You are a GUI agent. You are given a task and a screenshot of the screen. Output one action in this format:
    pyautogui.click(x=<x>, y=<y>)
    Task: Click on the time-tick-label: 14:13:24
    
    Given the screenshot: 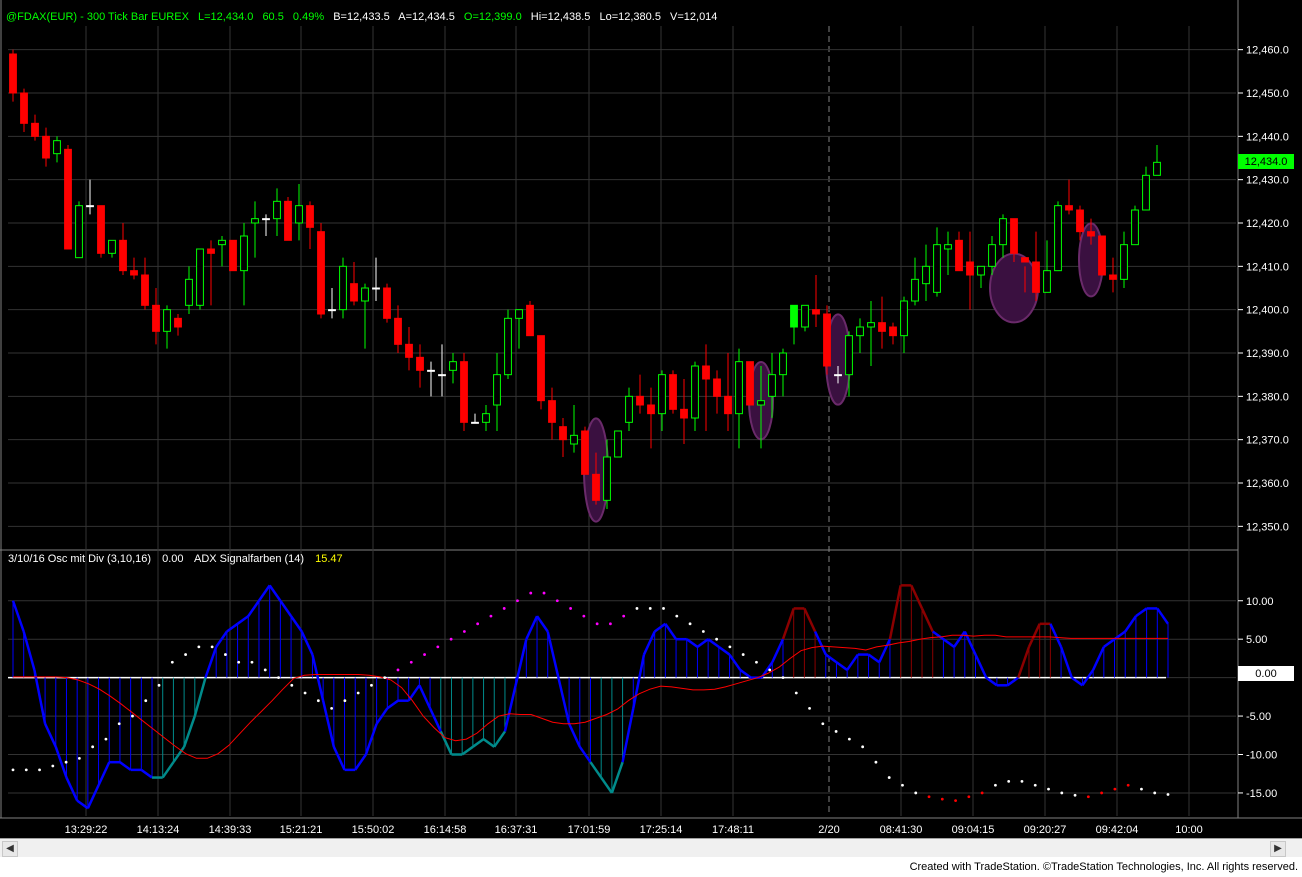 What is the action you would take?
    pyautogui.click(x=158, y=830)
    